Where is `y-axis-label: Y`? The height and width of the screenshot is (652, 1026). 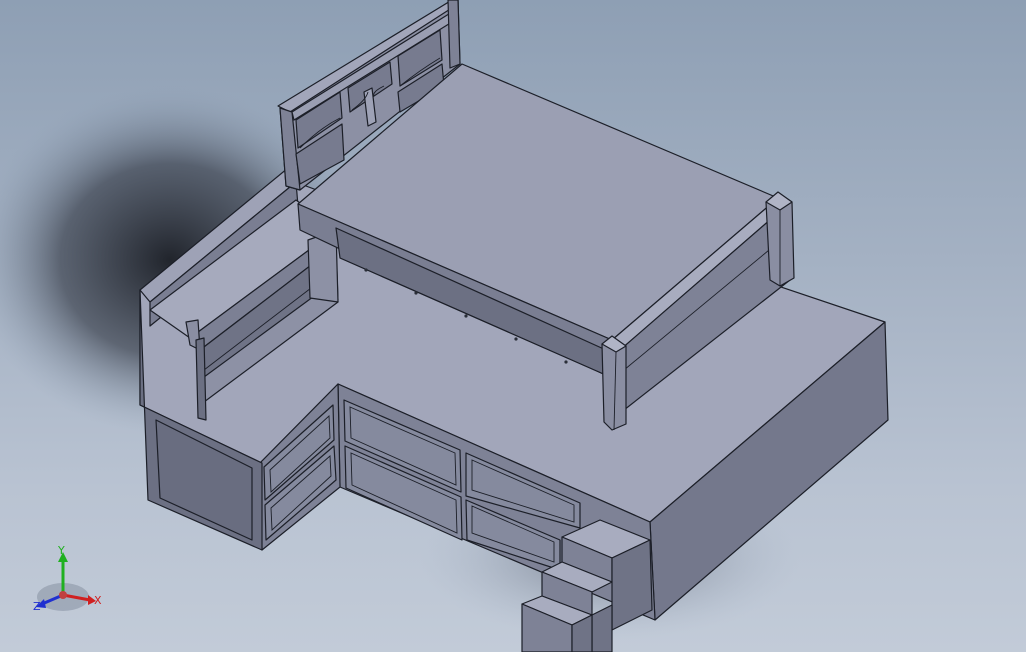
y-axis-label: Y is located at coordinates (61, 550).